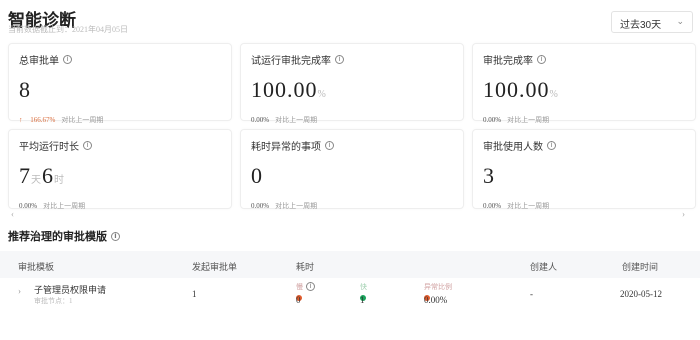 This screenshot has height=340, width=700. I want to click on template-nodes: 审批节点：1, so click(53, 301).